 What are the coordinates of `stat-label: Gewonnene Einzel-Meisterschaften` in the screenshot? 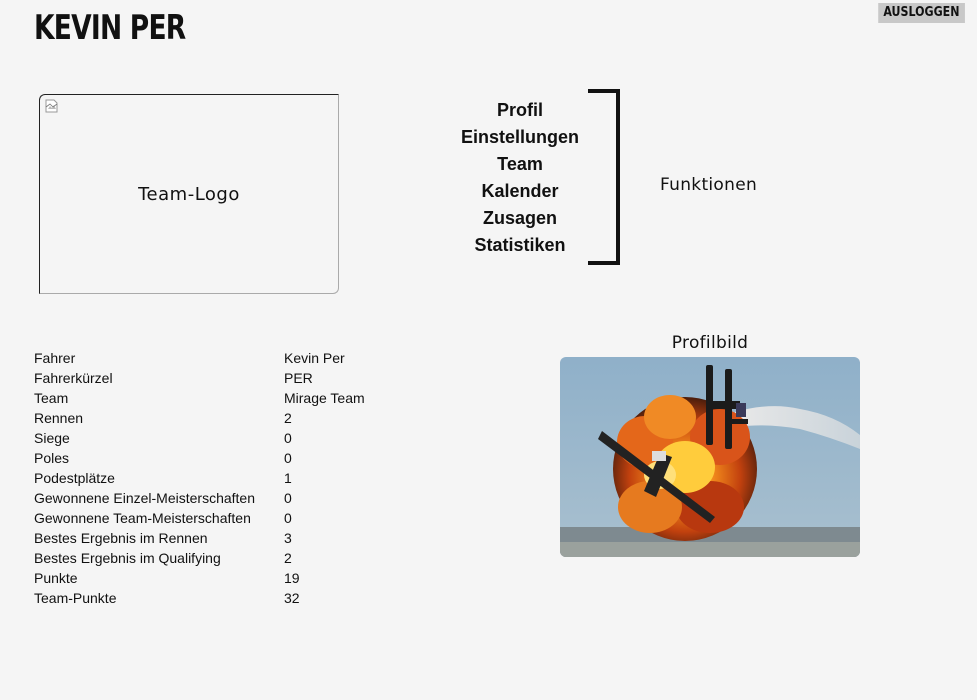 It's located at (145, 498).